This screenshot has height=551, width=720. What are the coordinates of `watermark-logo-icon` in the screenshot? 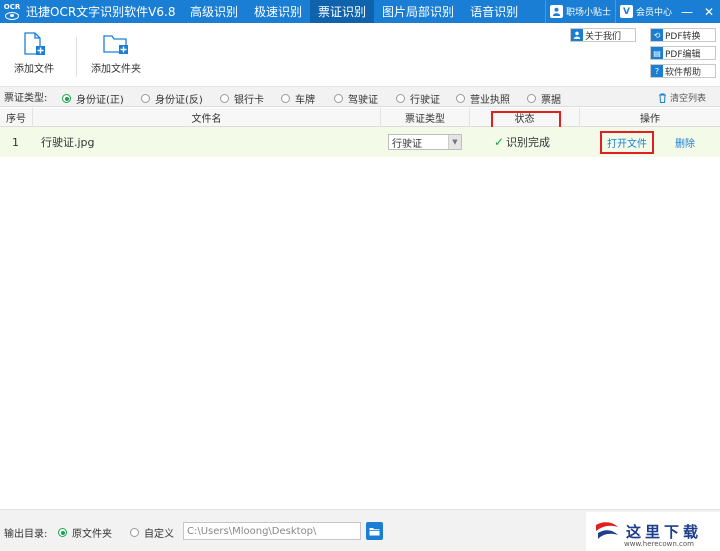 It's located at (607, 530).